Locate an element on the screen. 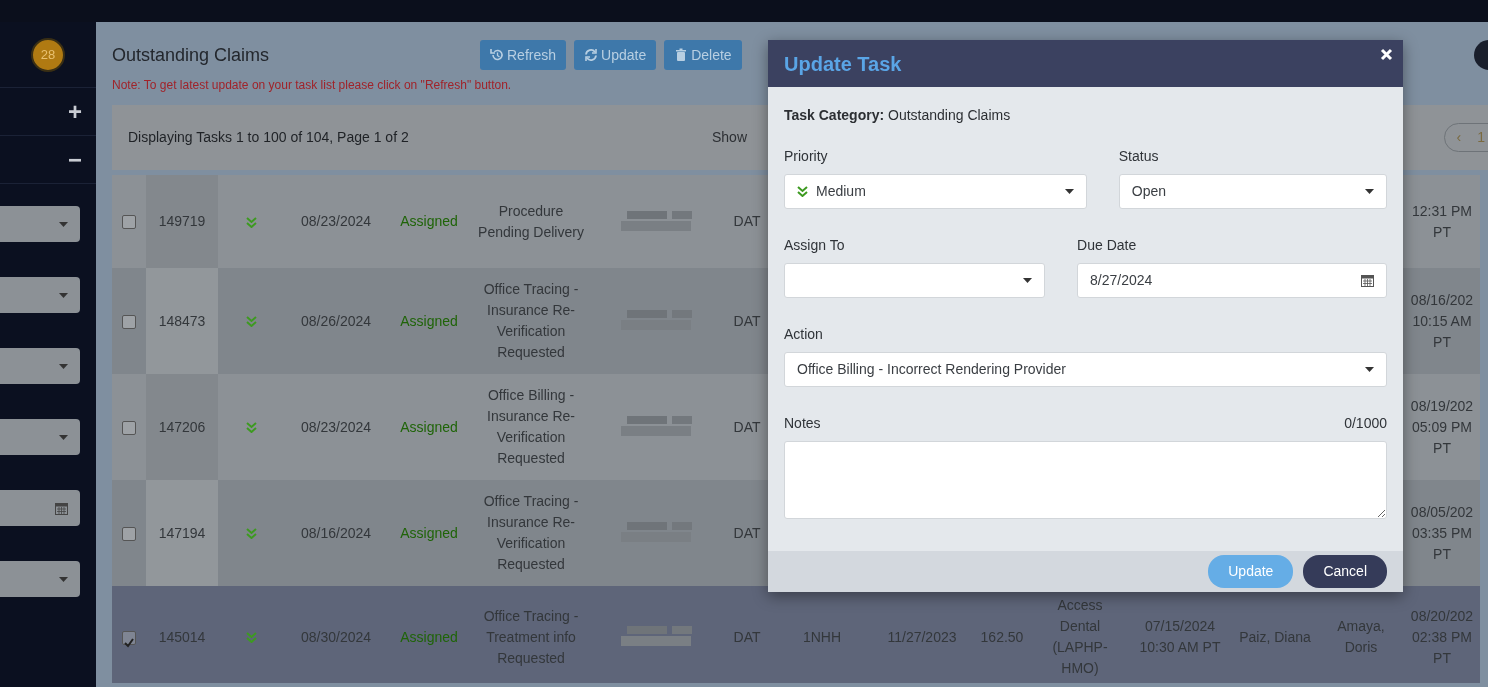  table-cell-text: 07/15/2024 10:30 AM PT is located at coordinates (1180, 637).